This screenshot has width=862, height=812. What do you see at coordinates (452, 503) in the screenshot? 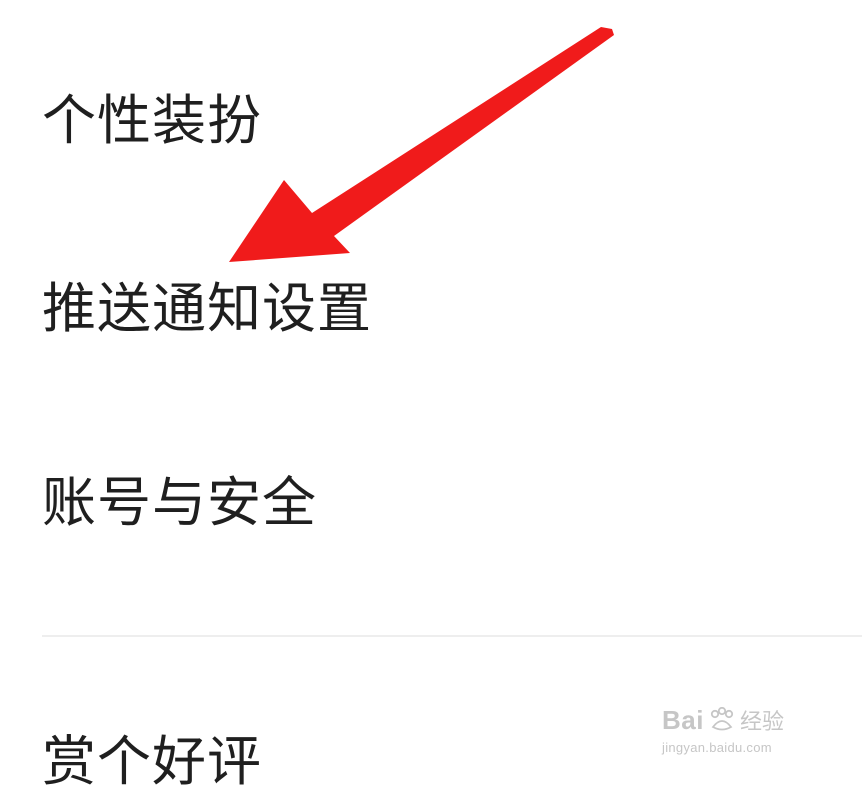
I see `menu-item-account-security: 账号与安全` at bounding box center [452, 503].